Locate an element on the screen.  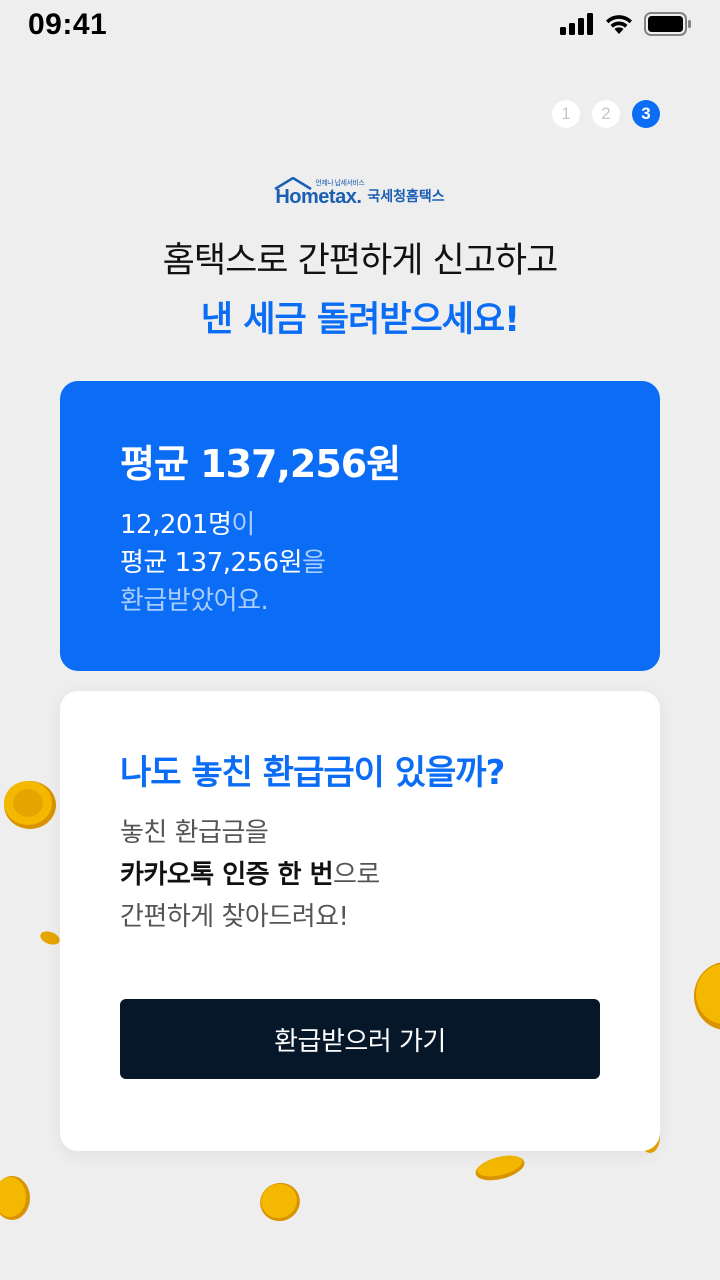
headline: 홈택스로 간편하게 신고하고 낸 세금 돌려받으세요! is located at coordinates (360, 287).